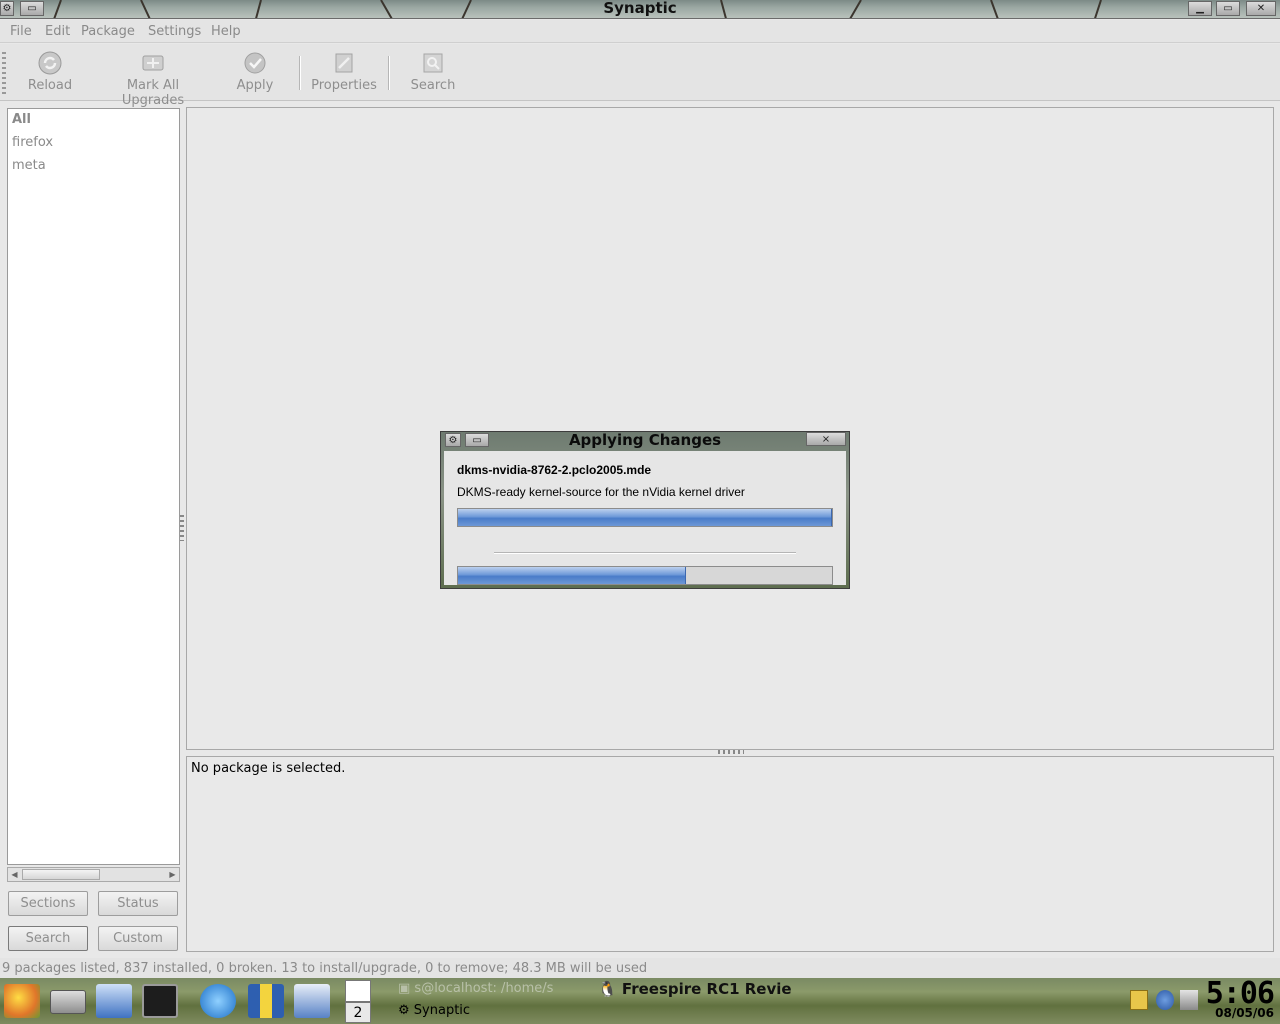  Describe the element at coordinates (50, 85) in the screenshot. I see `reload-label: Reload` at that location.